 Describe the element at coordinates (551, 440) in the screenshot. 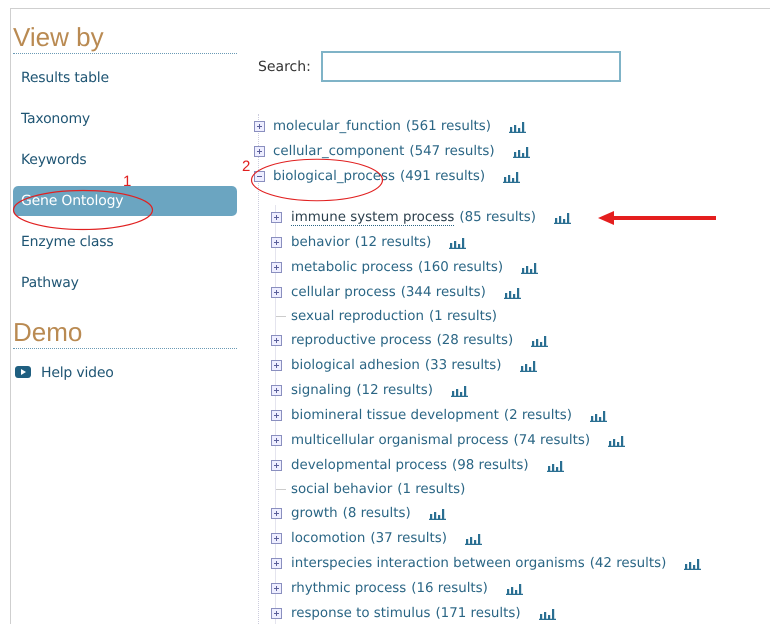

I see `result-count: (74 results)` at that location.